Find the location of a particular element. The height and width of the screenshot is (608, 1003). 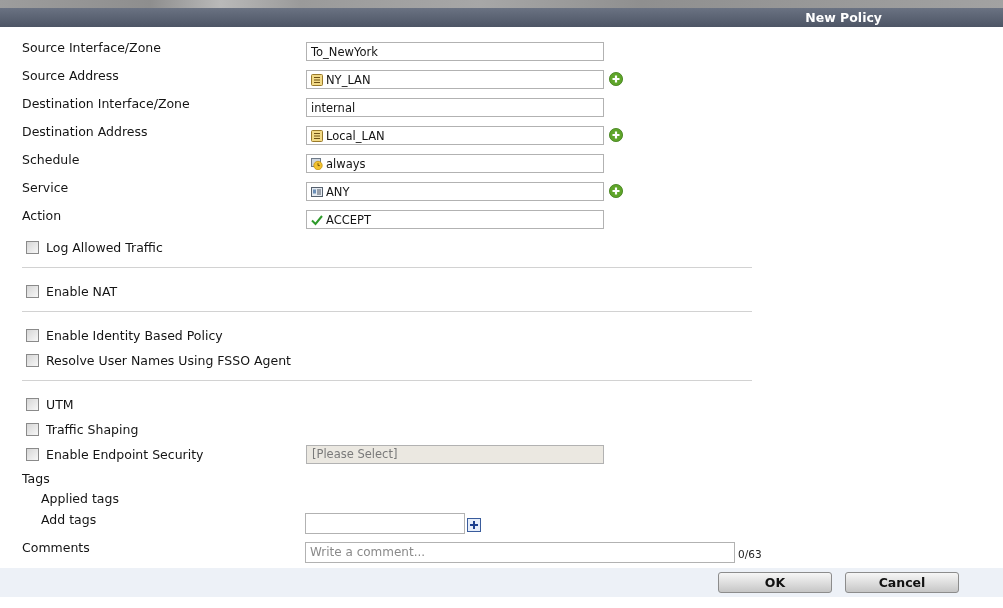

input-field: ANY is located at coordinates (455, 191).